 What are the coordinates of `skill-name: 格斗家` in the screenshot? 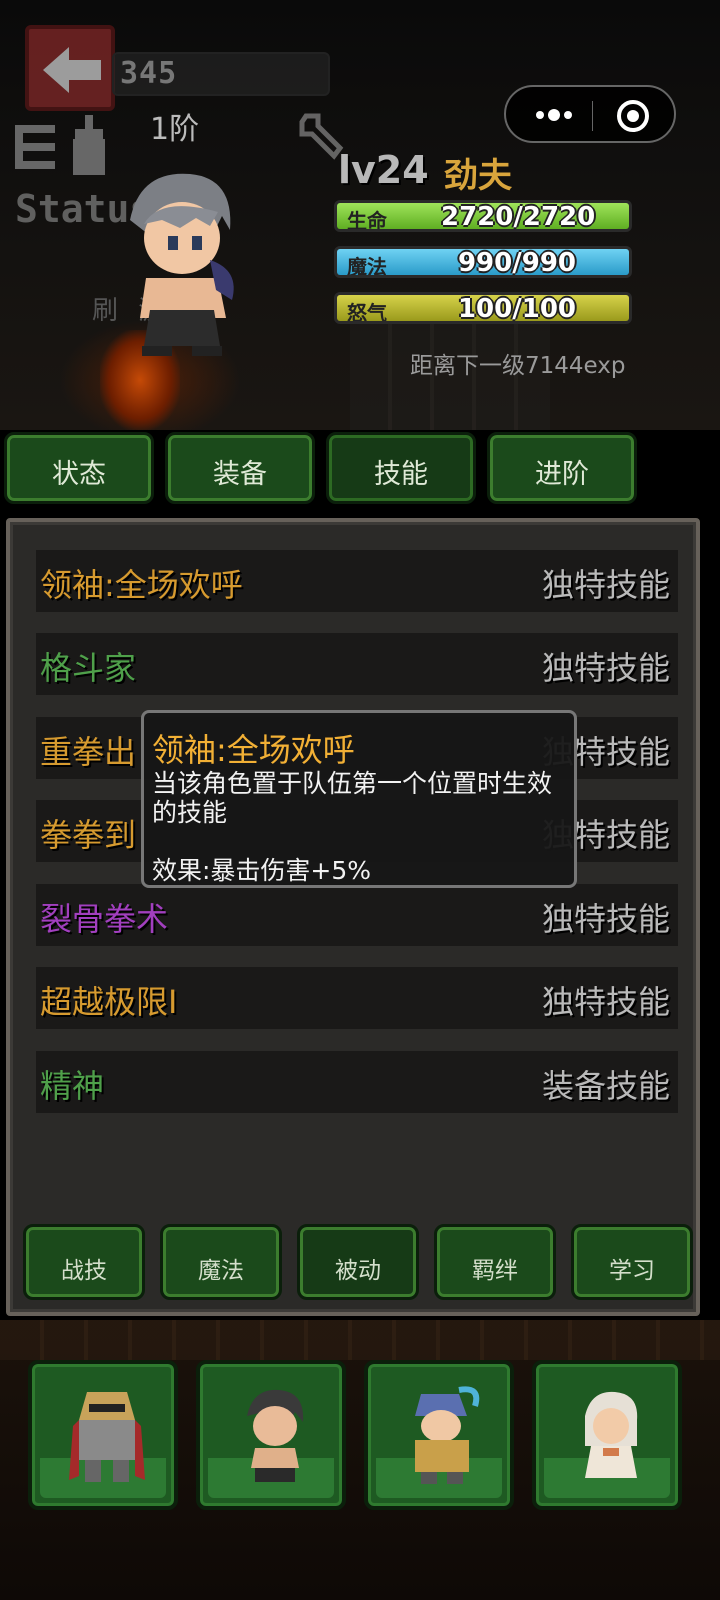 It's located at (88, 668).